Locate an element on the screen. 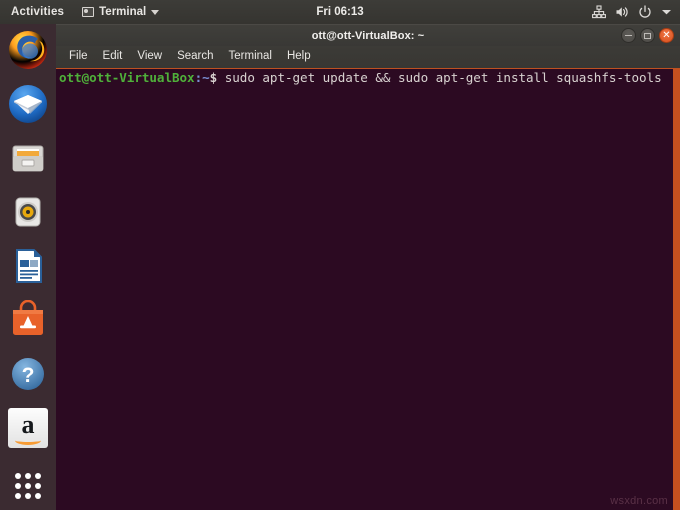  files-icon is located at coordinates (28, 158).